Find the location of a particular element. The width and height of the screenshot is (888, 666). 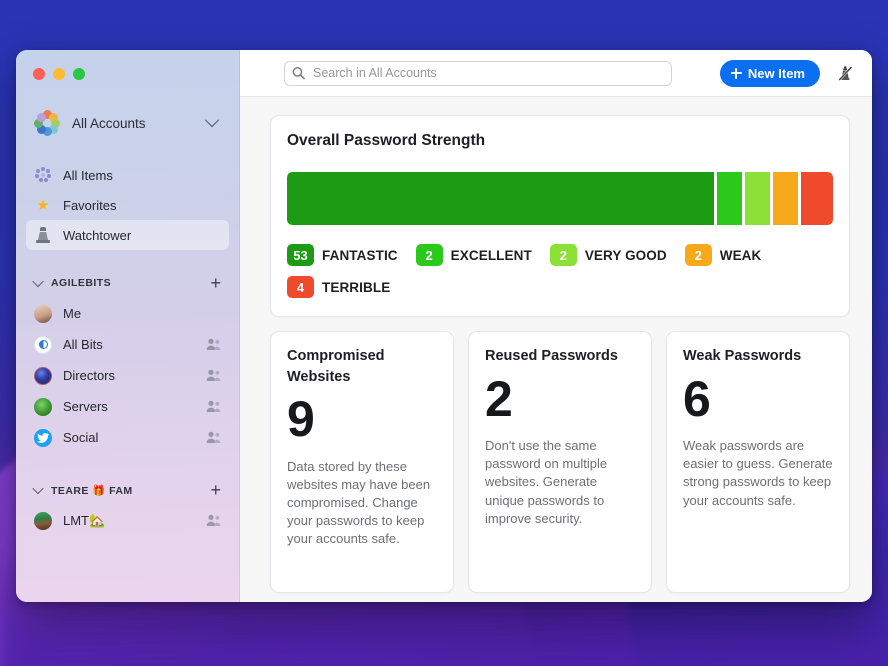

strength-bar-segment-fantastic is located at coordinates (500, 198).